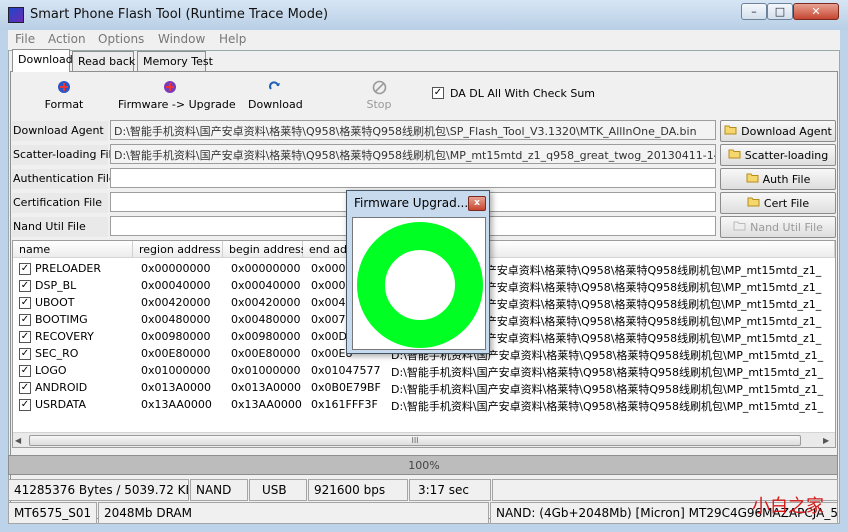 The width and height of the screenshot is (848, 532). Describe the element at coordinates (121, 39) in the screenshot. I see `menu-options: Options` at that location.